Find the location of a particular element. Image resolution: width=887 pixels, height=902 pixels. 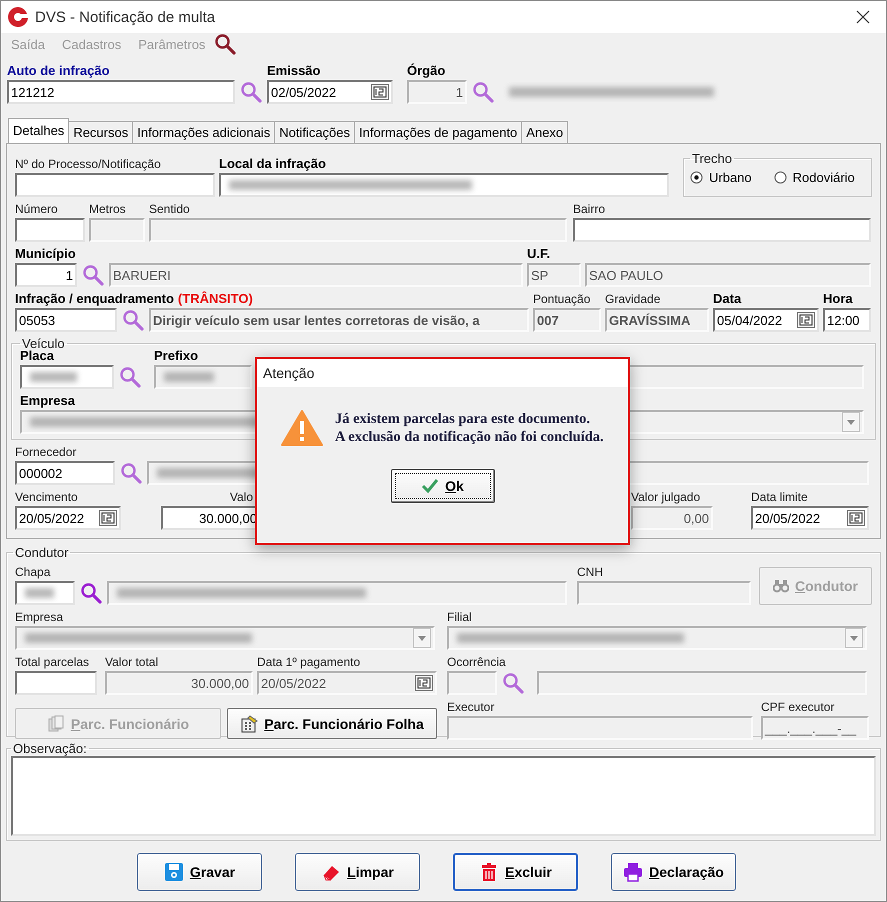

field-label: Data 1º pagamento is located at coordinates (308, 662).